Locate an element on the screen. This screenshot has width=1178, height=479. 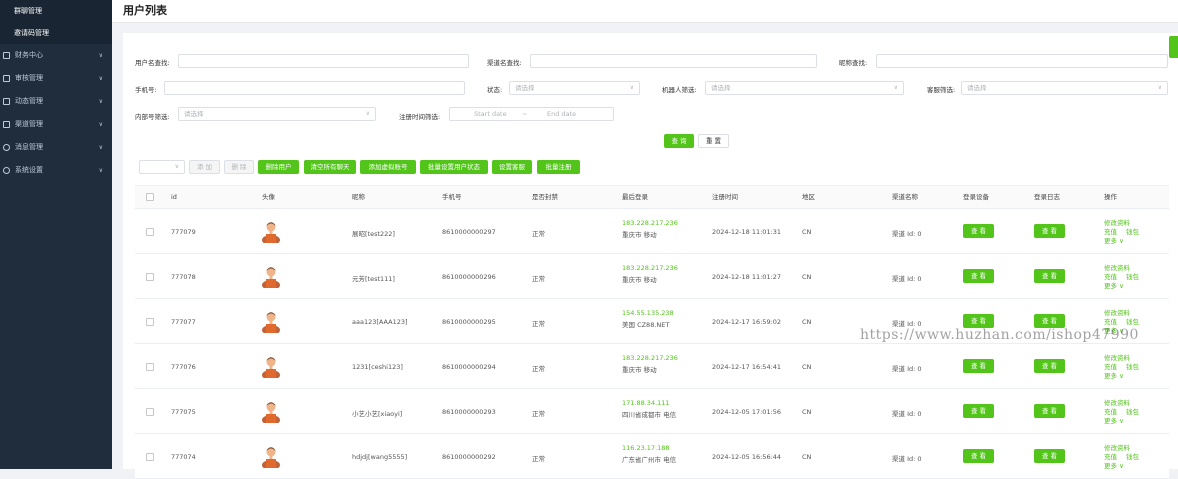
channel-search-input is located at coordinates (673, 61).